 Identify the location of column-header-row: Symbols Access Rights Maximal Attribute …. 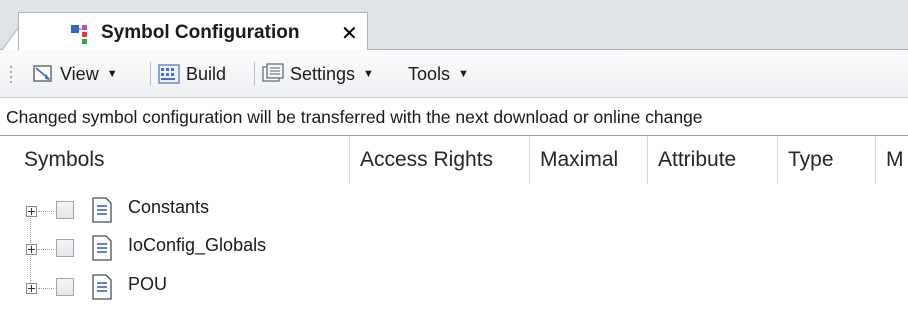
(454, 160).